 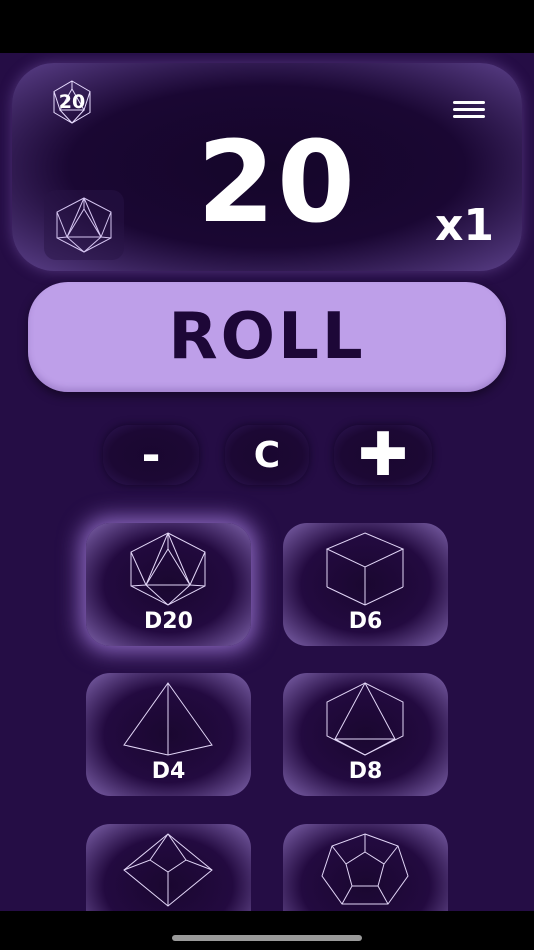 What do you see at coordinates (470, 110) in the screenshot?
I see `hamburger-menu-icon` at bounding box center [470, 110].